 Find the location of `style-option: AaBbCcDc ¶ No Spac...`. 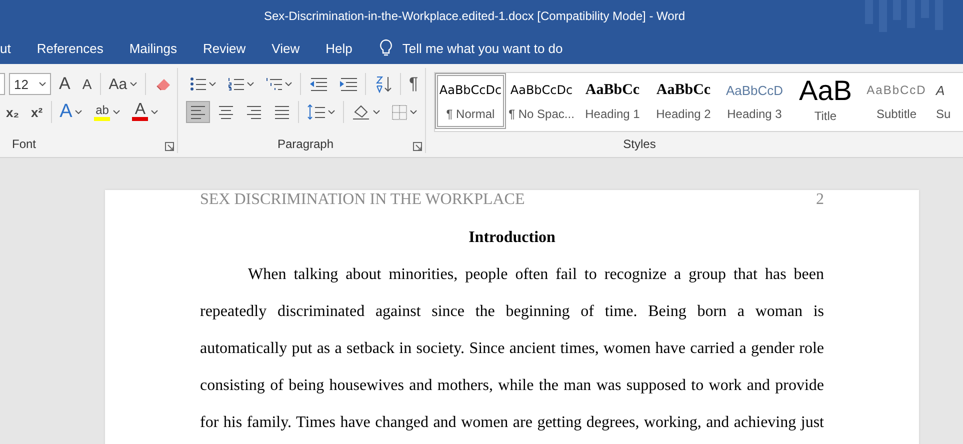

style-option: AaBbCcDc ¶ No Spac... is located at coordinates (541, 101).